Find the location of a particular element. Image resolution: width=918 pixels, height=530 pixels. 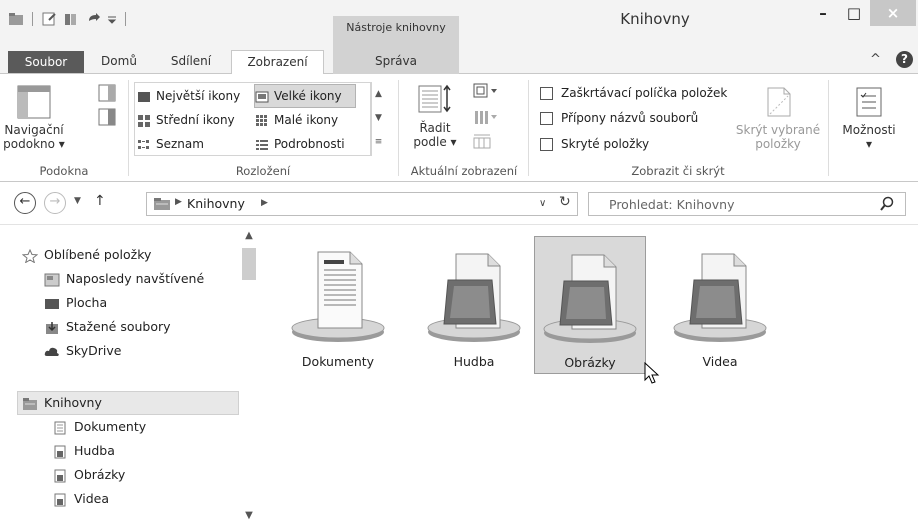

tab-file: Soubor is located at coordinates (46, 62).